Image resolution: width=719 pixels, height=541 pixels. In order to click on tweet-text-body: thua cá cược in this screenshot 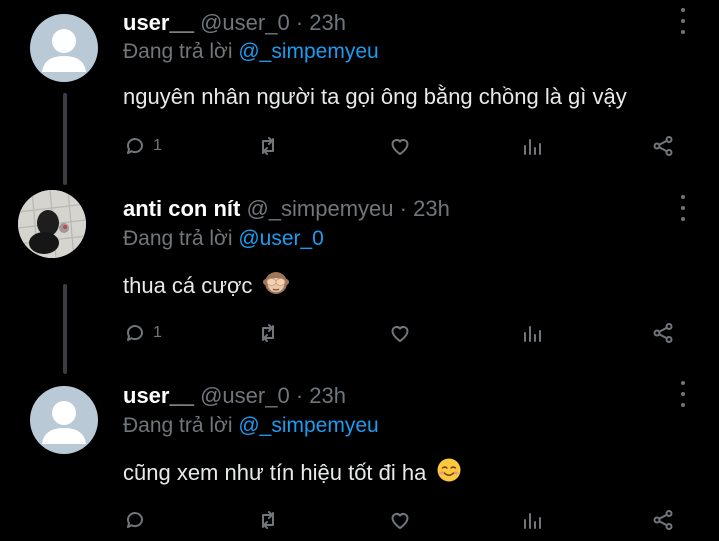, I will do `click(188, 285)`.